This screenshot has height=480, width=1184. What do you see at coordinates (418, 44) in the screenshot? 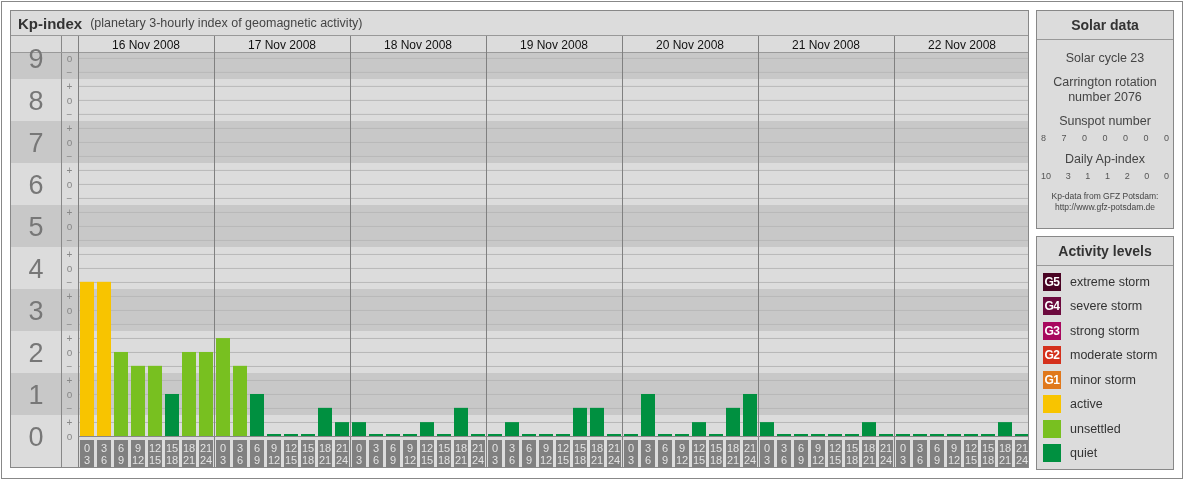
I see `date-label: 18 Nov 2008` at bounding box center [418, 44].